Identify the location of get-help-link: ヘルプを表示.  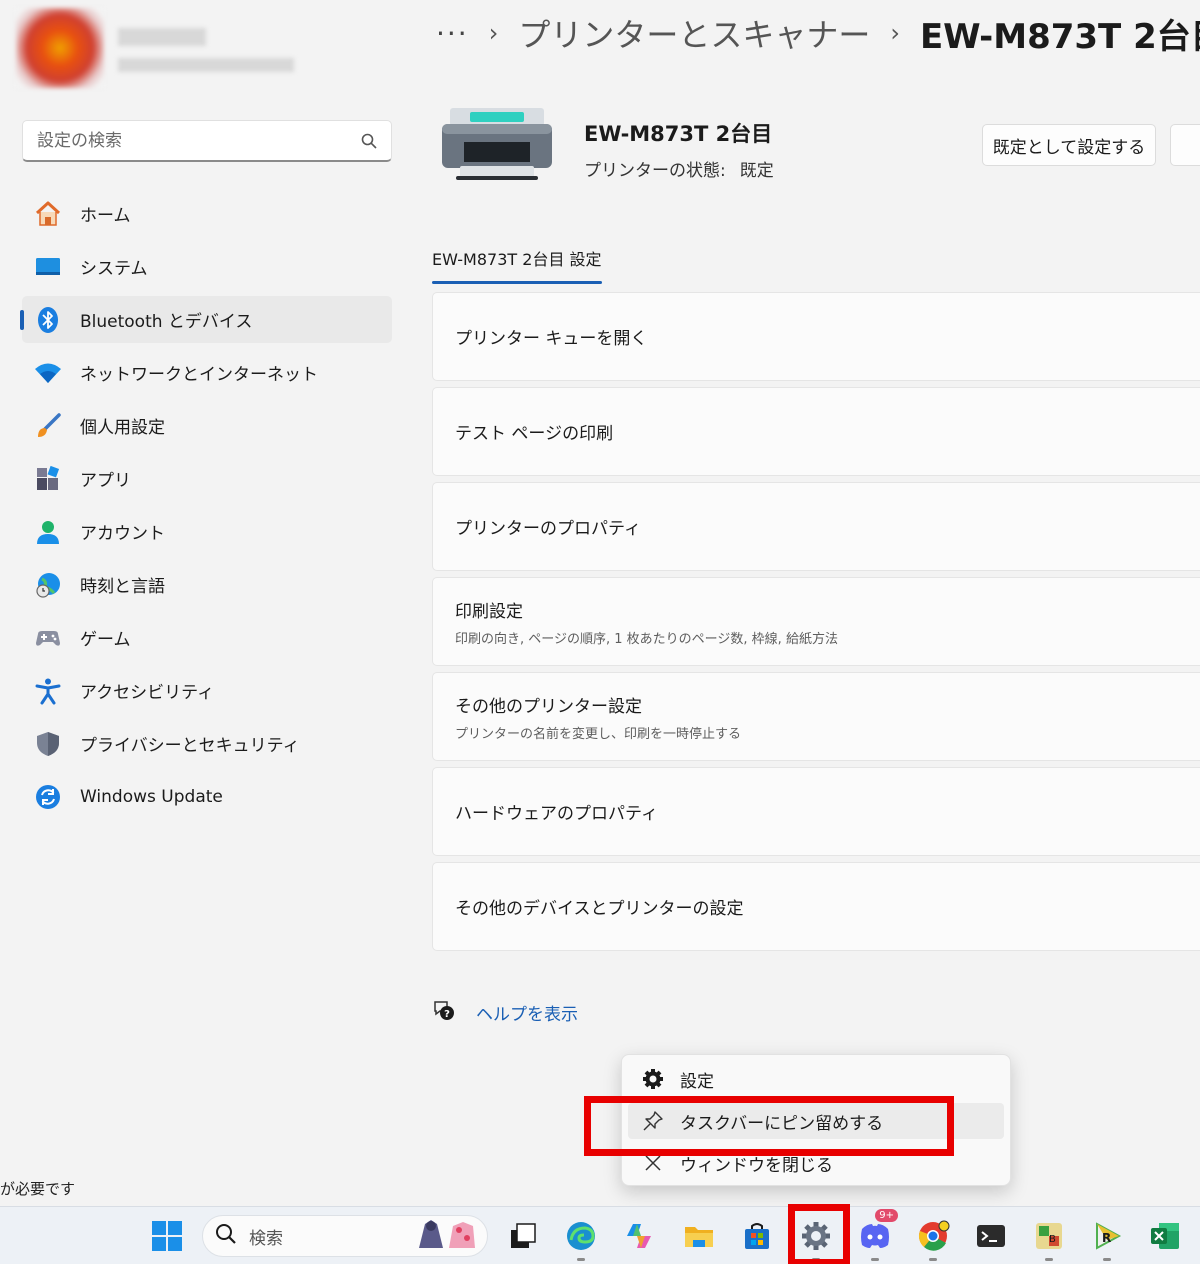
(527, 1012).